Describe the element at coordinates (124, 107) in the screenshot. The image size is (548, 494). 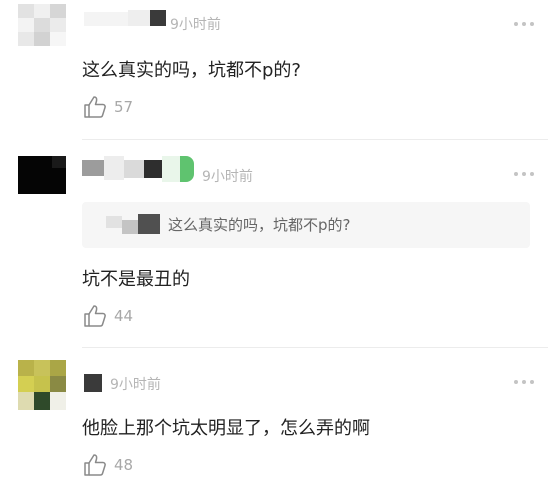
I see `like-count: 57` at that location.